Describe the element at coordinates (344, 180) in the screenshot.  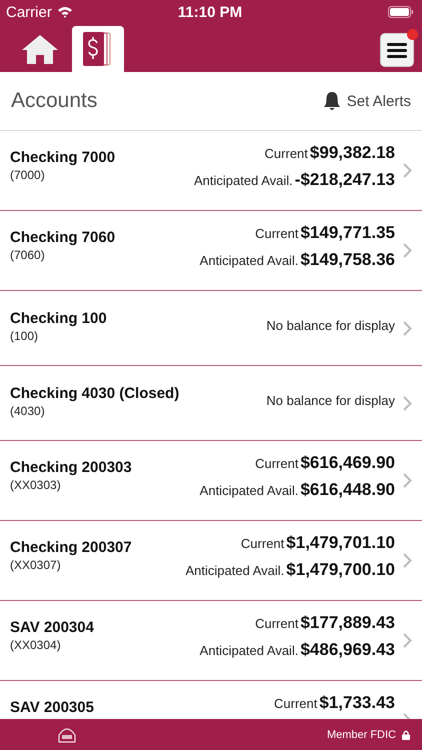
I see `anticipated-balance: -$218,247.13` at that location.